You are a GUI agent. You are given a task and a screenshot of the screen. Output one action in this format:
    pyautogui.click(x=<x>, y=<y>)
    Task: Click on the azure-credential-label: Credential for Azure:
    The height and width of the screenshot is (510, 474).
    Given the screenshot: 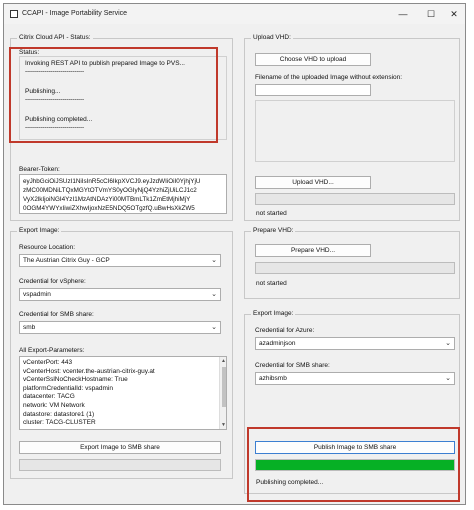 What is the action you would take?
    pyautogui.click(x=285, y=330)
    